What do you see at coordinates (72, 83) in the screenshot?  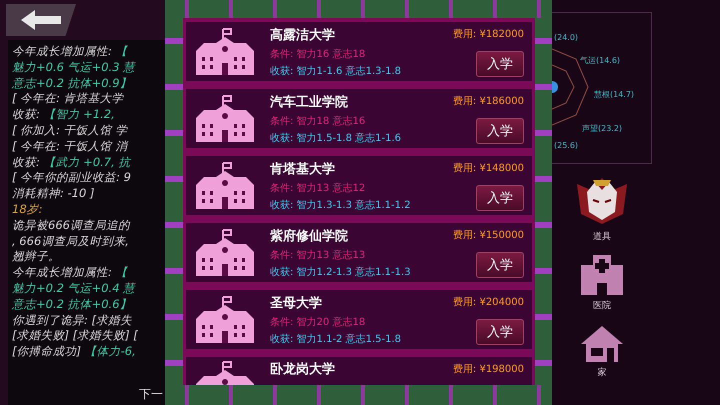 I see `log-line: 意志+0.2 抗体+0.9】` at bounding box center [72, 83].